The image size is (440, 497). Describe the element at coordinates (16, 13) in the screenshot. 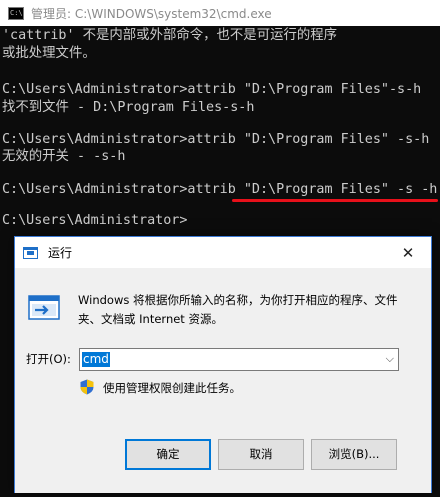

I see `cmd-icon: C:\` at that location.